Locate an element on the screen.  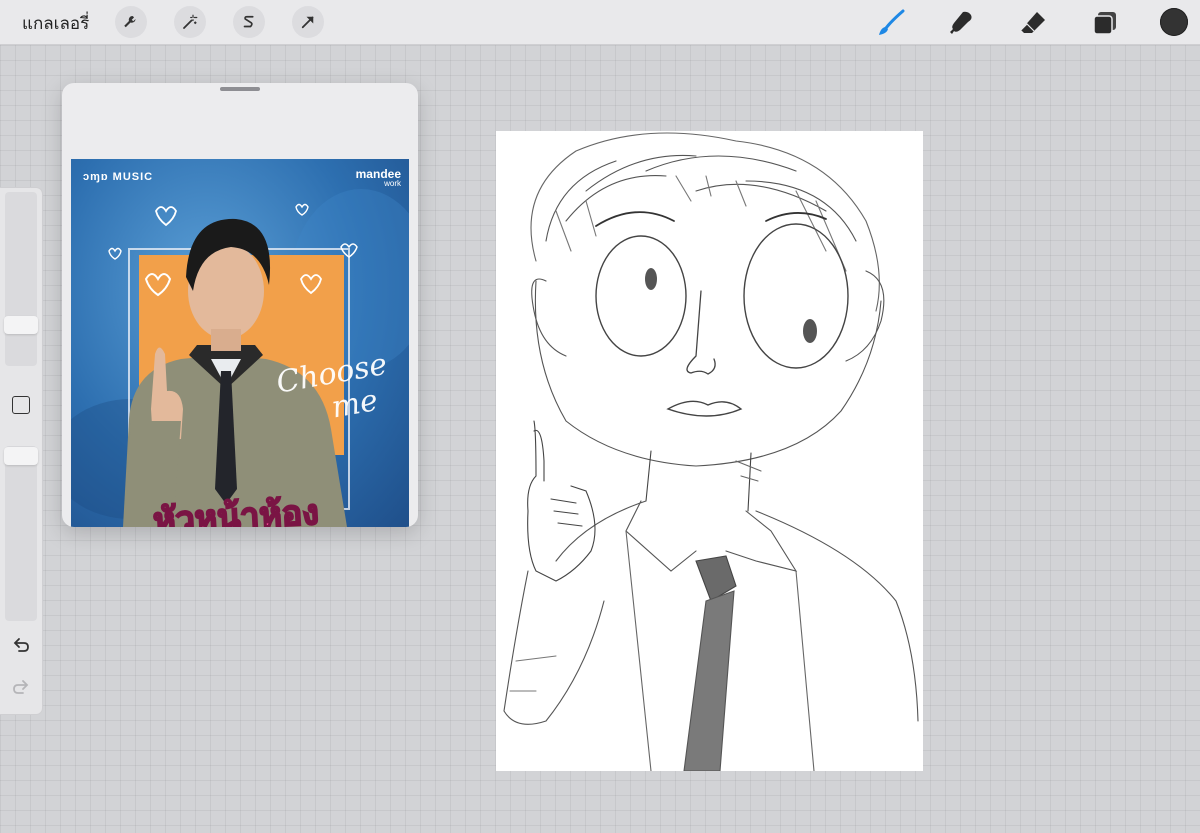
reference-panel-grabber is located at coordinates (240, 89).